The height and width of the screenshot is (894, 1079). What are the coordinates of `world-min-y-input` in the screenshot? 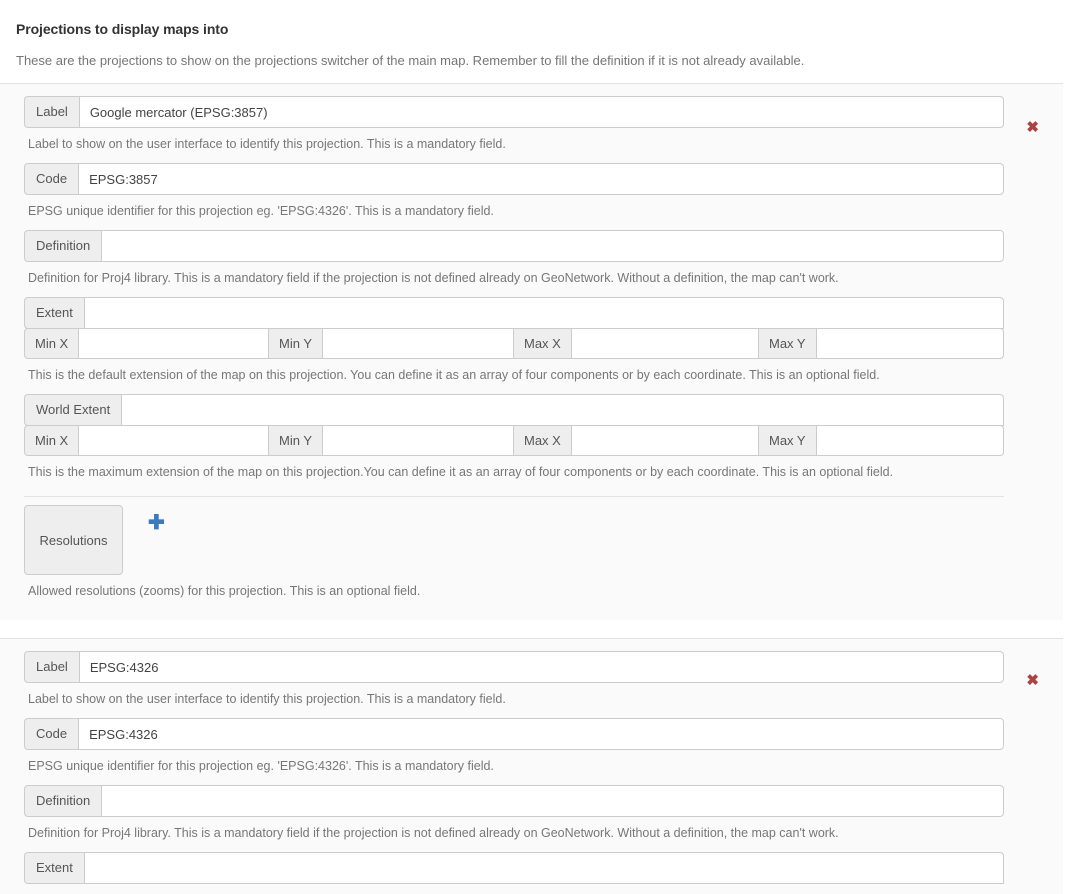 It's located at (418, 440).